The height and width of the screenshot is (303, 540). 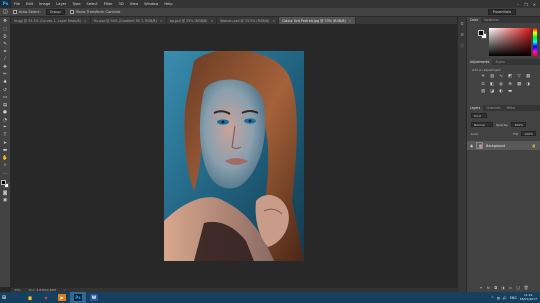 What do you see at coordinates (5, 166) in the screenshot?
I see `zoom-tool-icon: ⌕` at bounding box center [5, 166].